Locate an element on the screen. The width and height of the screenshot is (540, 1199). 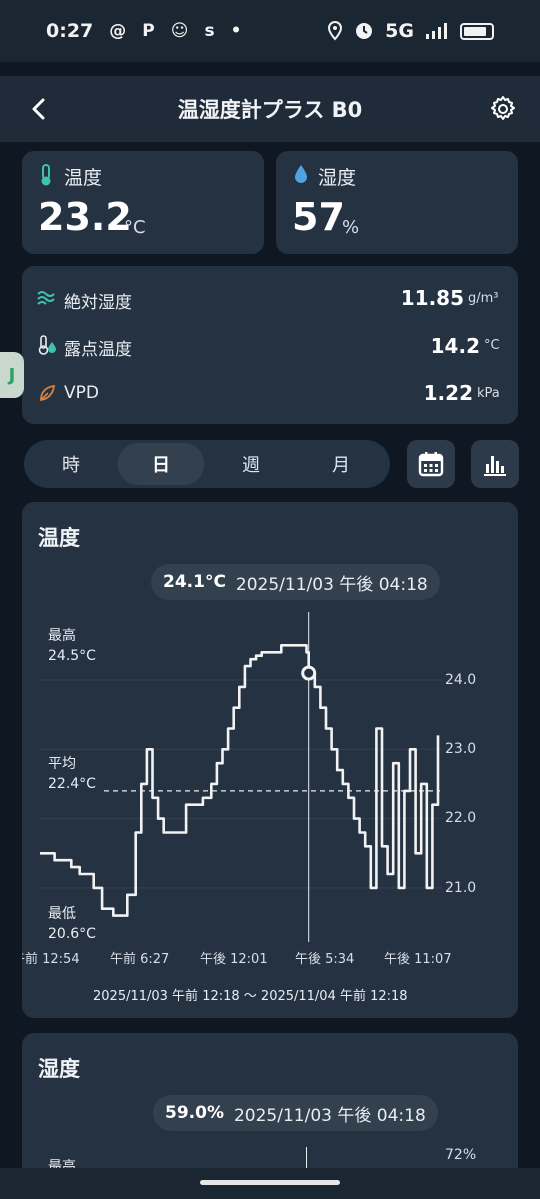
gear-icon is located at coordinates (503, 108).